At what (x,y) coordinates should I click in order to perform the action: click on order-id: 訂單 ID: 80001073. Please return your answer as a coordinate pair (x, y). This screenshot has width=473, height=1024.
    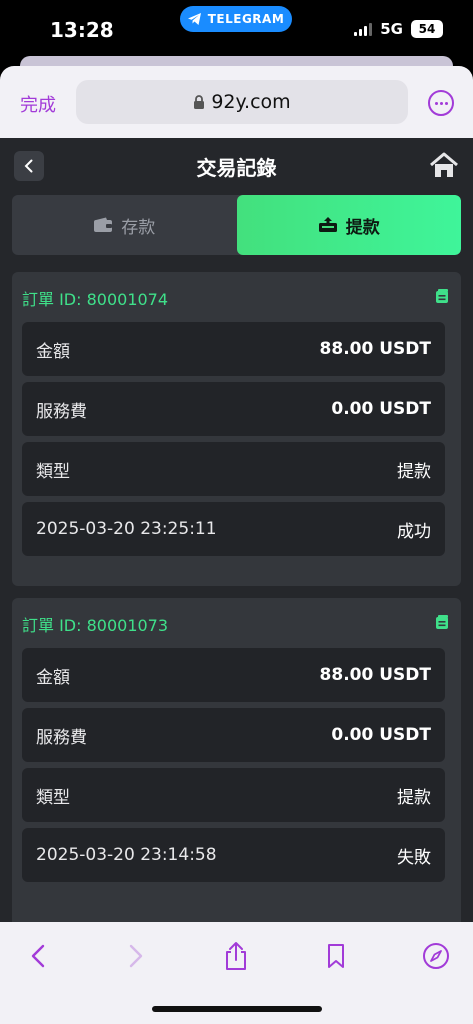
    Looking at the image, I should click on (95, 625).